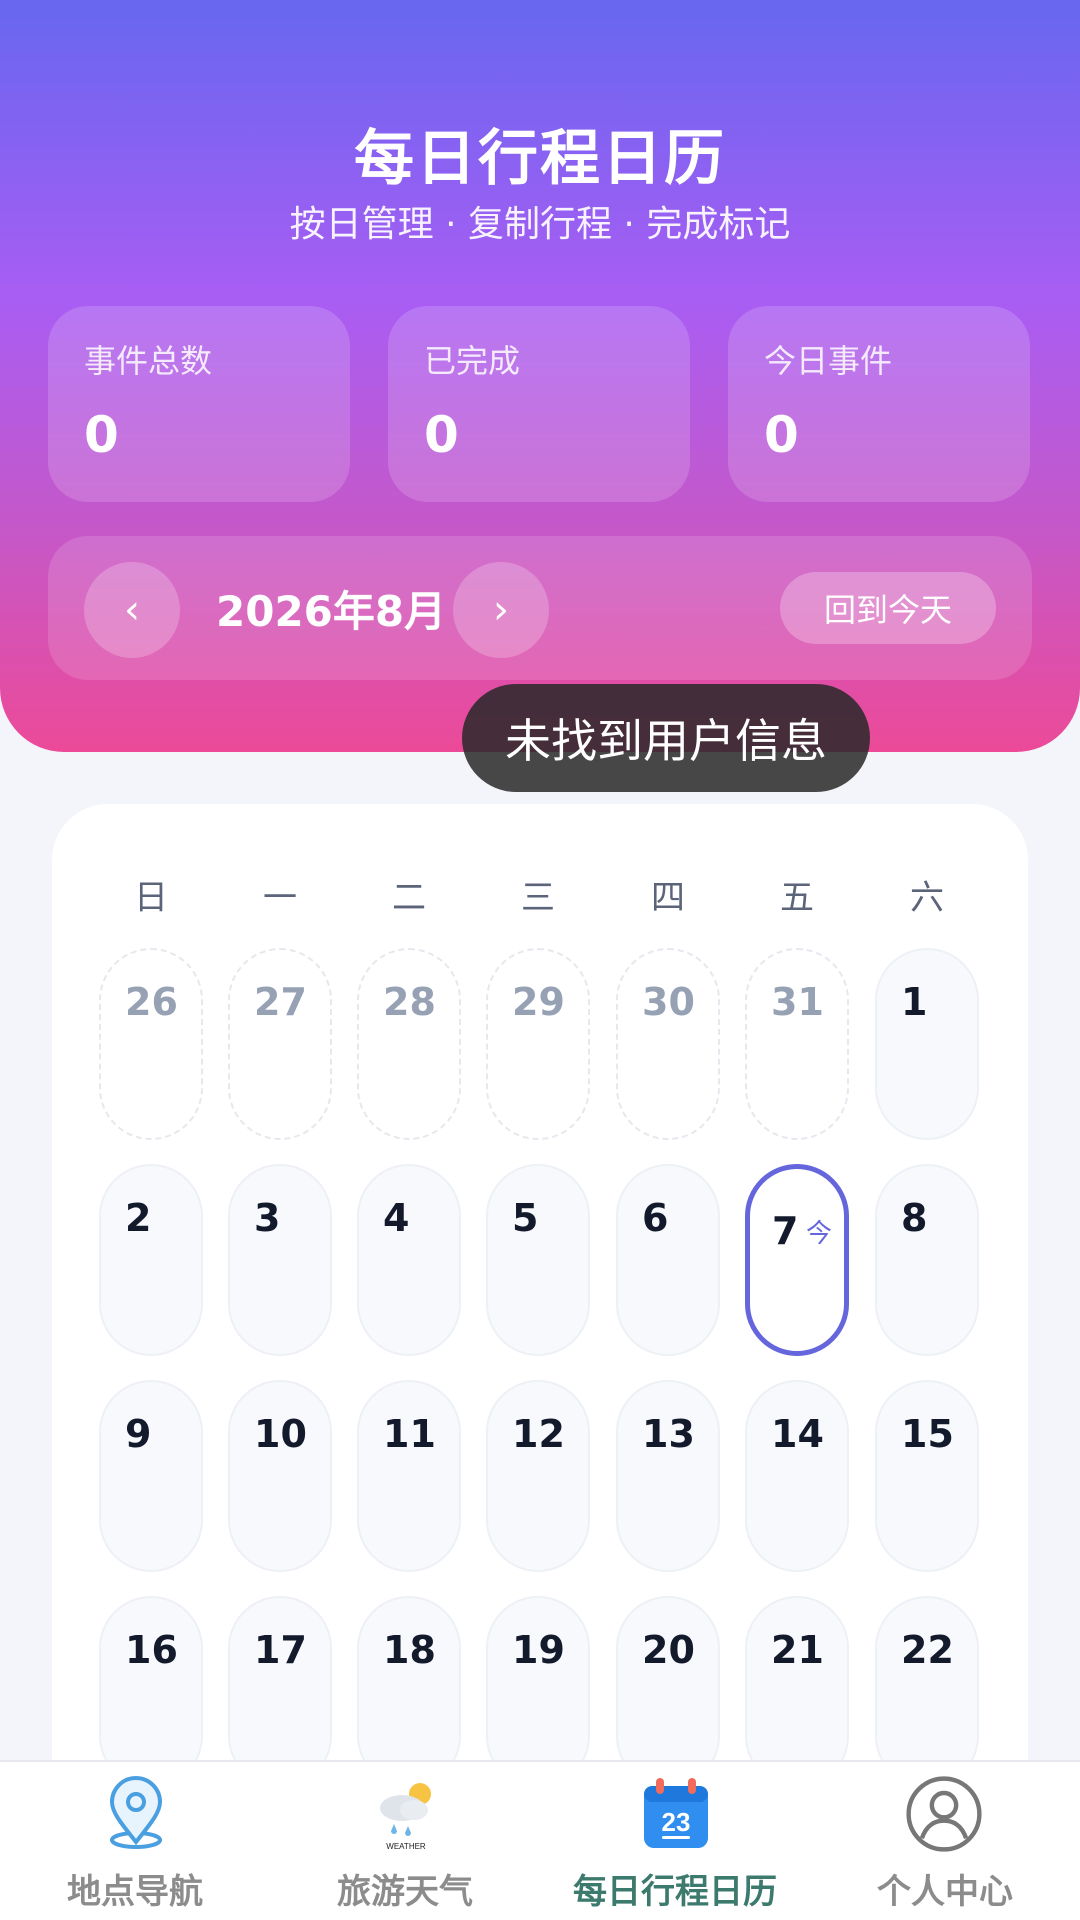  Describe the element at coordinates (668, 1476) in the screenshot. I see `day-cell: 13` at that location.